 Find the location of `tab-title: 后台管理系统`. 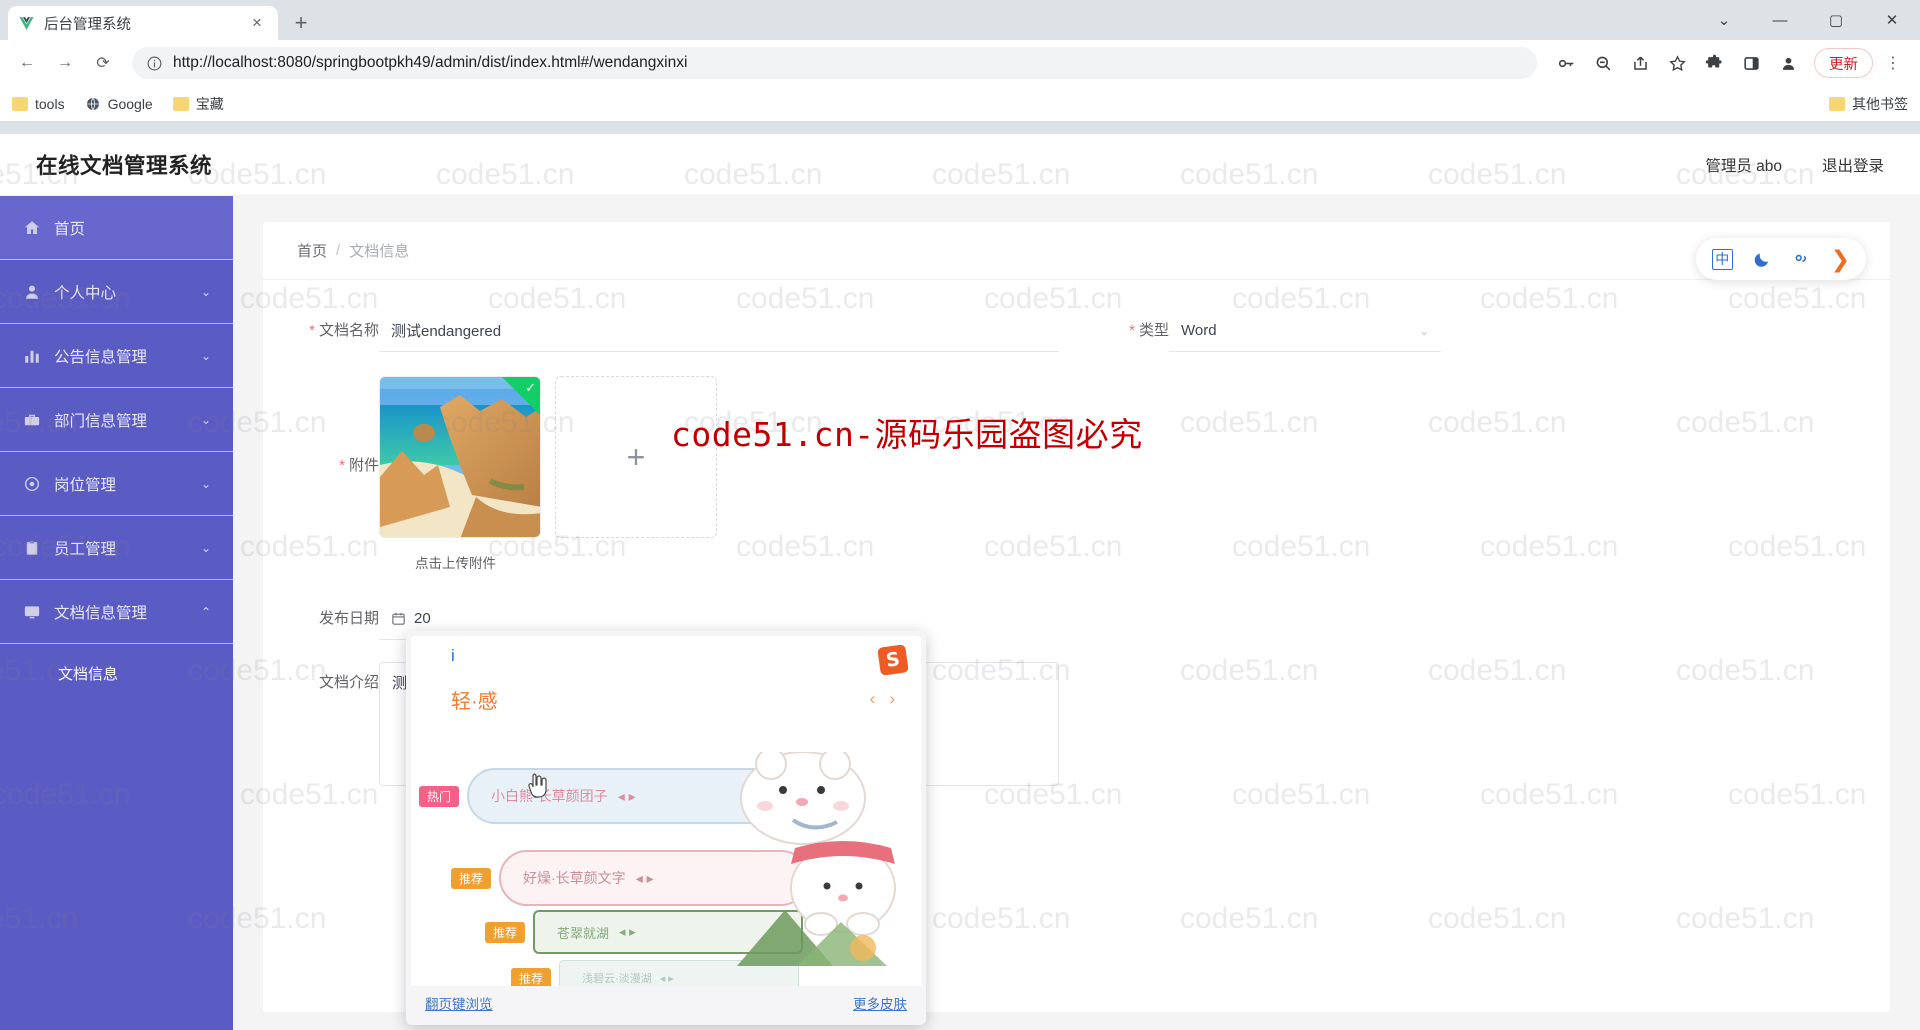

tab-title: 后台管理系统 is located at coordinates (87, 24).